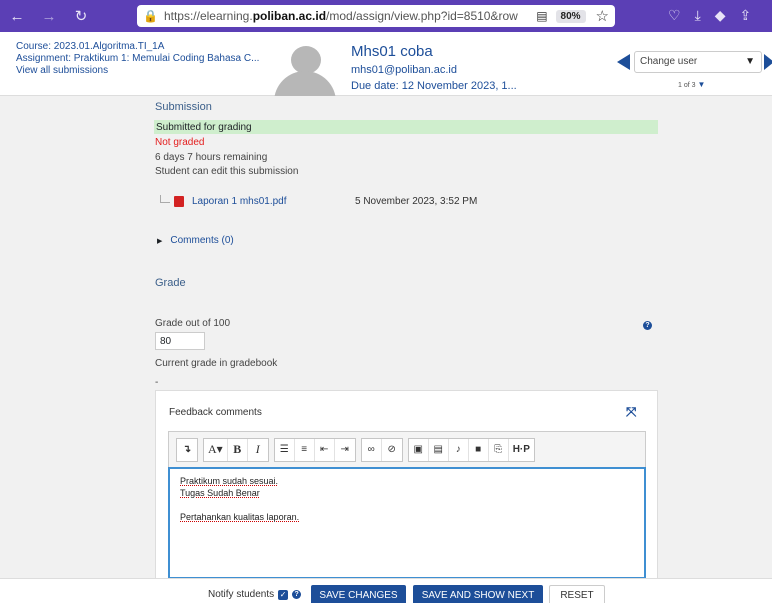 The width and height of the screenshot is (772, 603). What do you see at coordinates (768, 62) in the screenshot?
I see `next-user-arrow-icon` at bounding box center [768, 62].